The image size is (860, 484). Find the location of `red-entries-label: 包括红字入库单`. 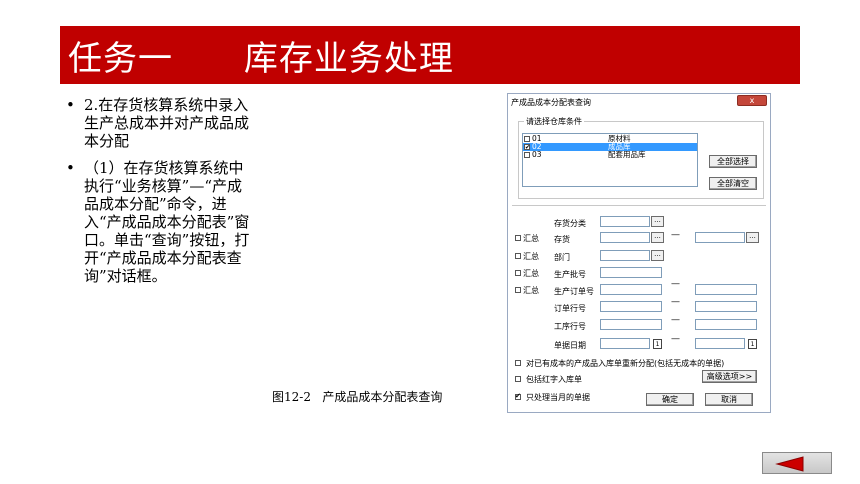

red-entries-label: 包括红字入库单 is located at coordinates (554, 379).